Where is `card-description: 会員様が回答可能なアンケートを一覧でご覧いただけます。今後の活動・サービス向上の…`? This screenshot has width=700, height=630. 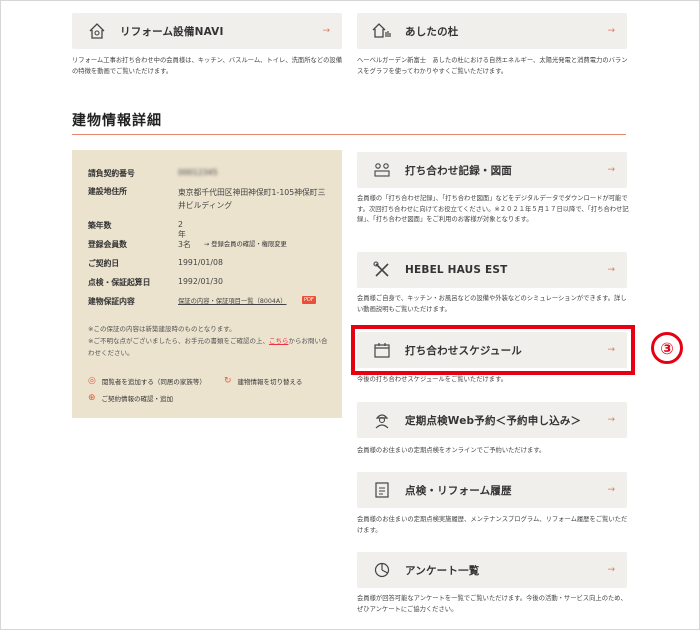 card-description: 会員様が回答可能なアンケートを一覧でご覧いただけます。今後の活動・サービス向上の… is located at coordinates (492, 604).